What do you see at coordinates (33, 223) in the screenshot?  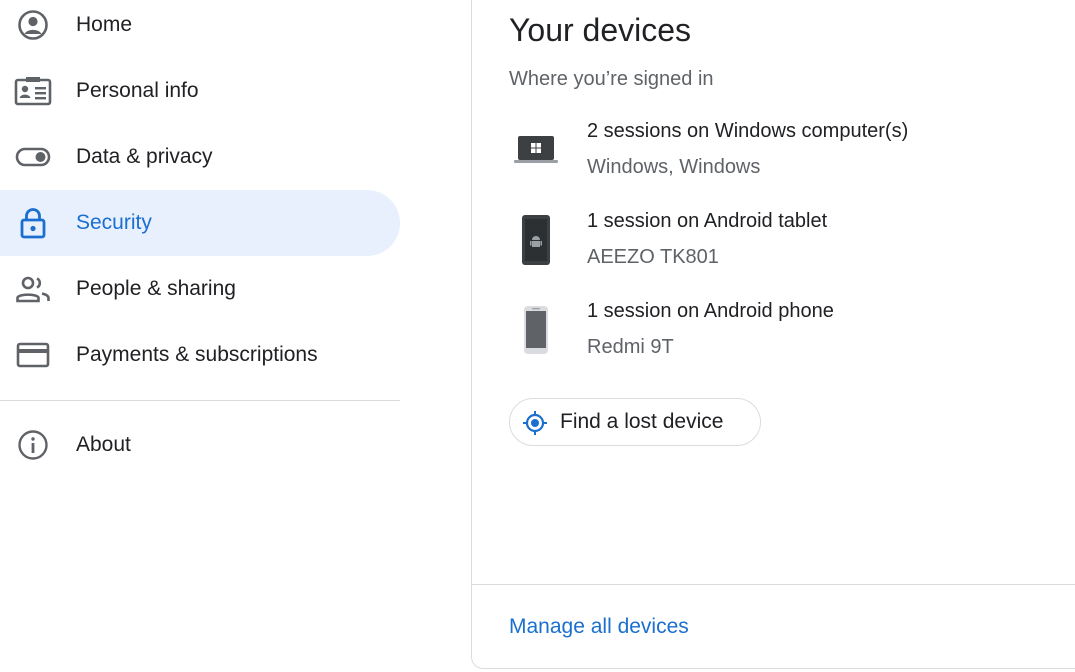 I see `lock-icon` at bounding box center [33, 223].